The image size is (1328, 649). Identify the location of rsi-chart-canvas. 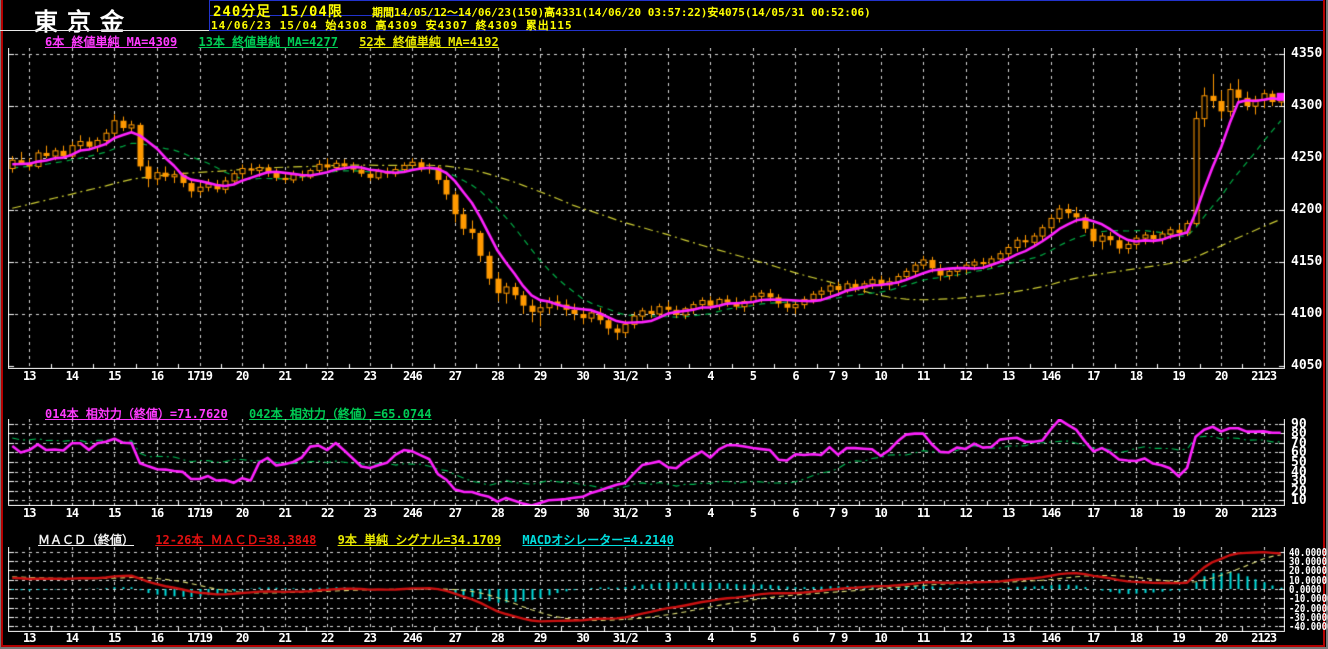
(646, 462).